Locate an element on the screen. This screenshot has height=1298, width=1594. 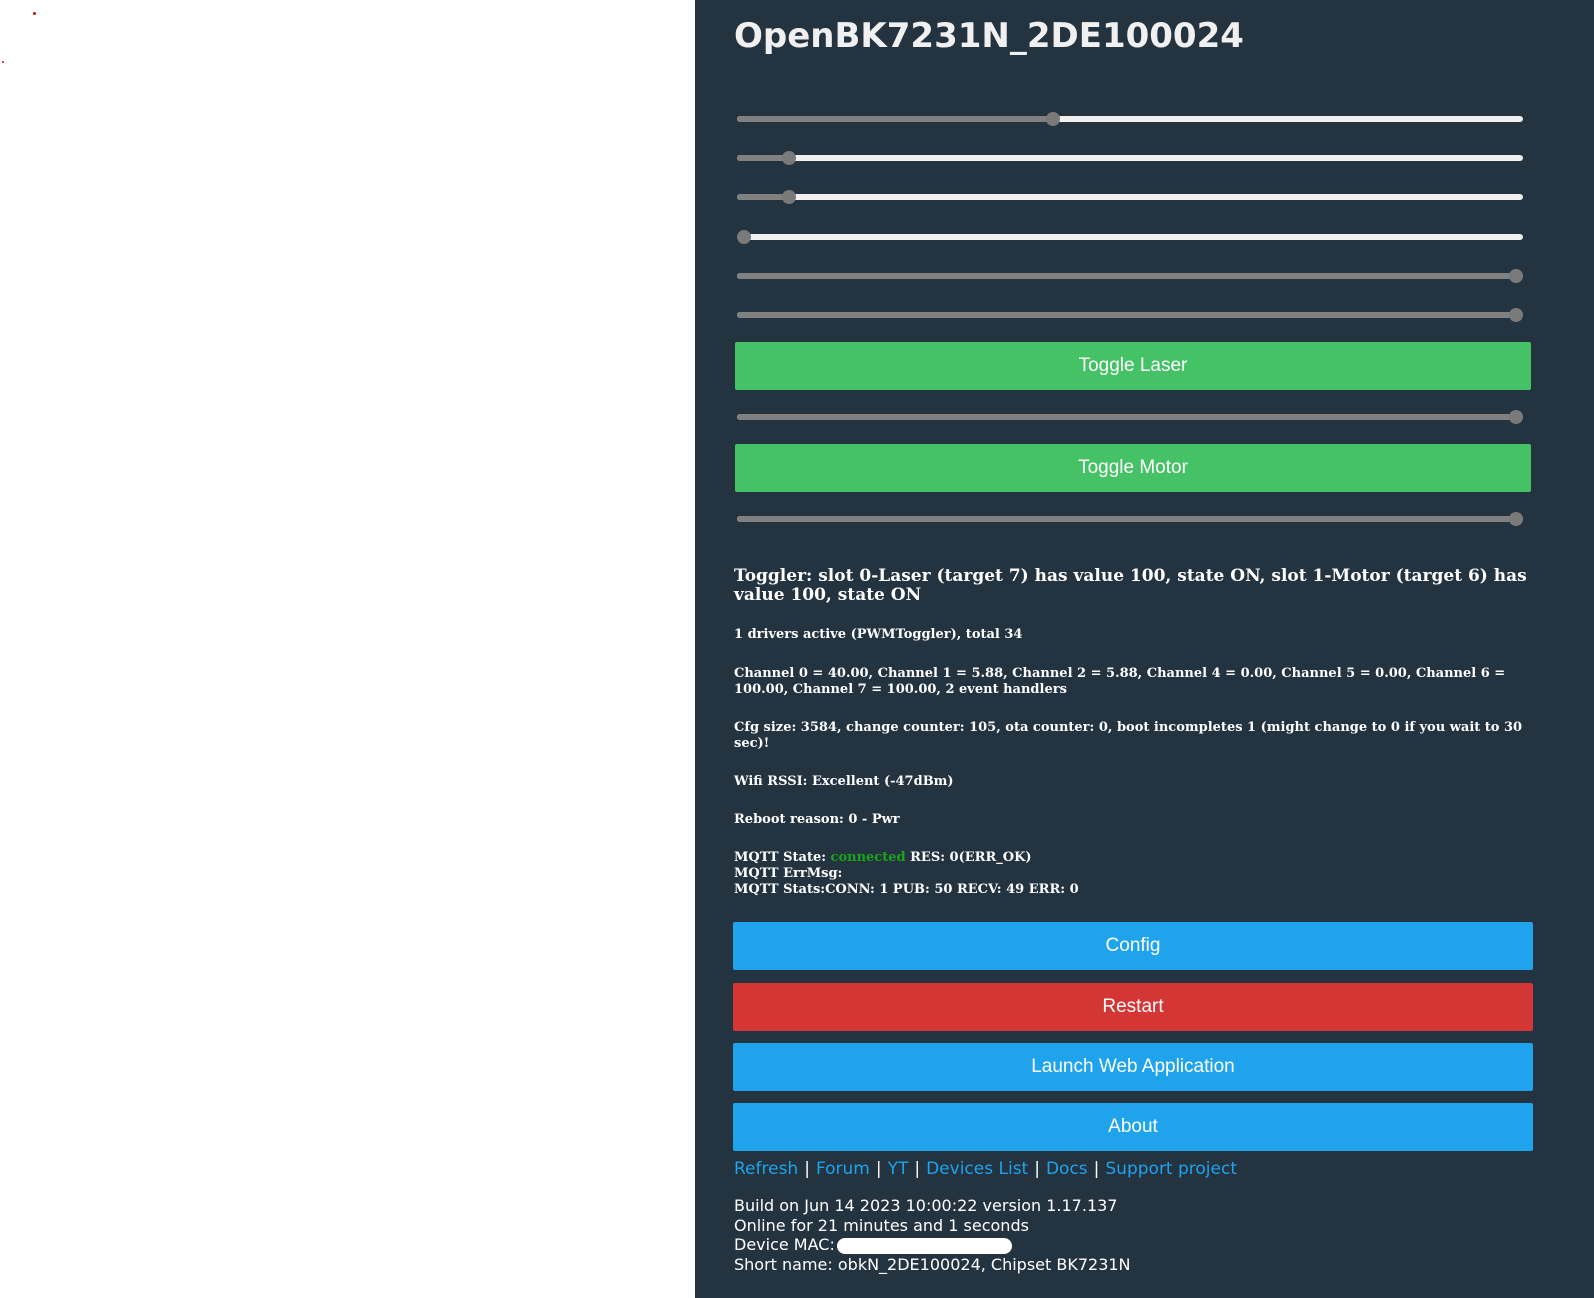
page-title: OpenBK7231N_2DE100024 is located at coordinates (989, 36).